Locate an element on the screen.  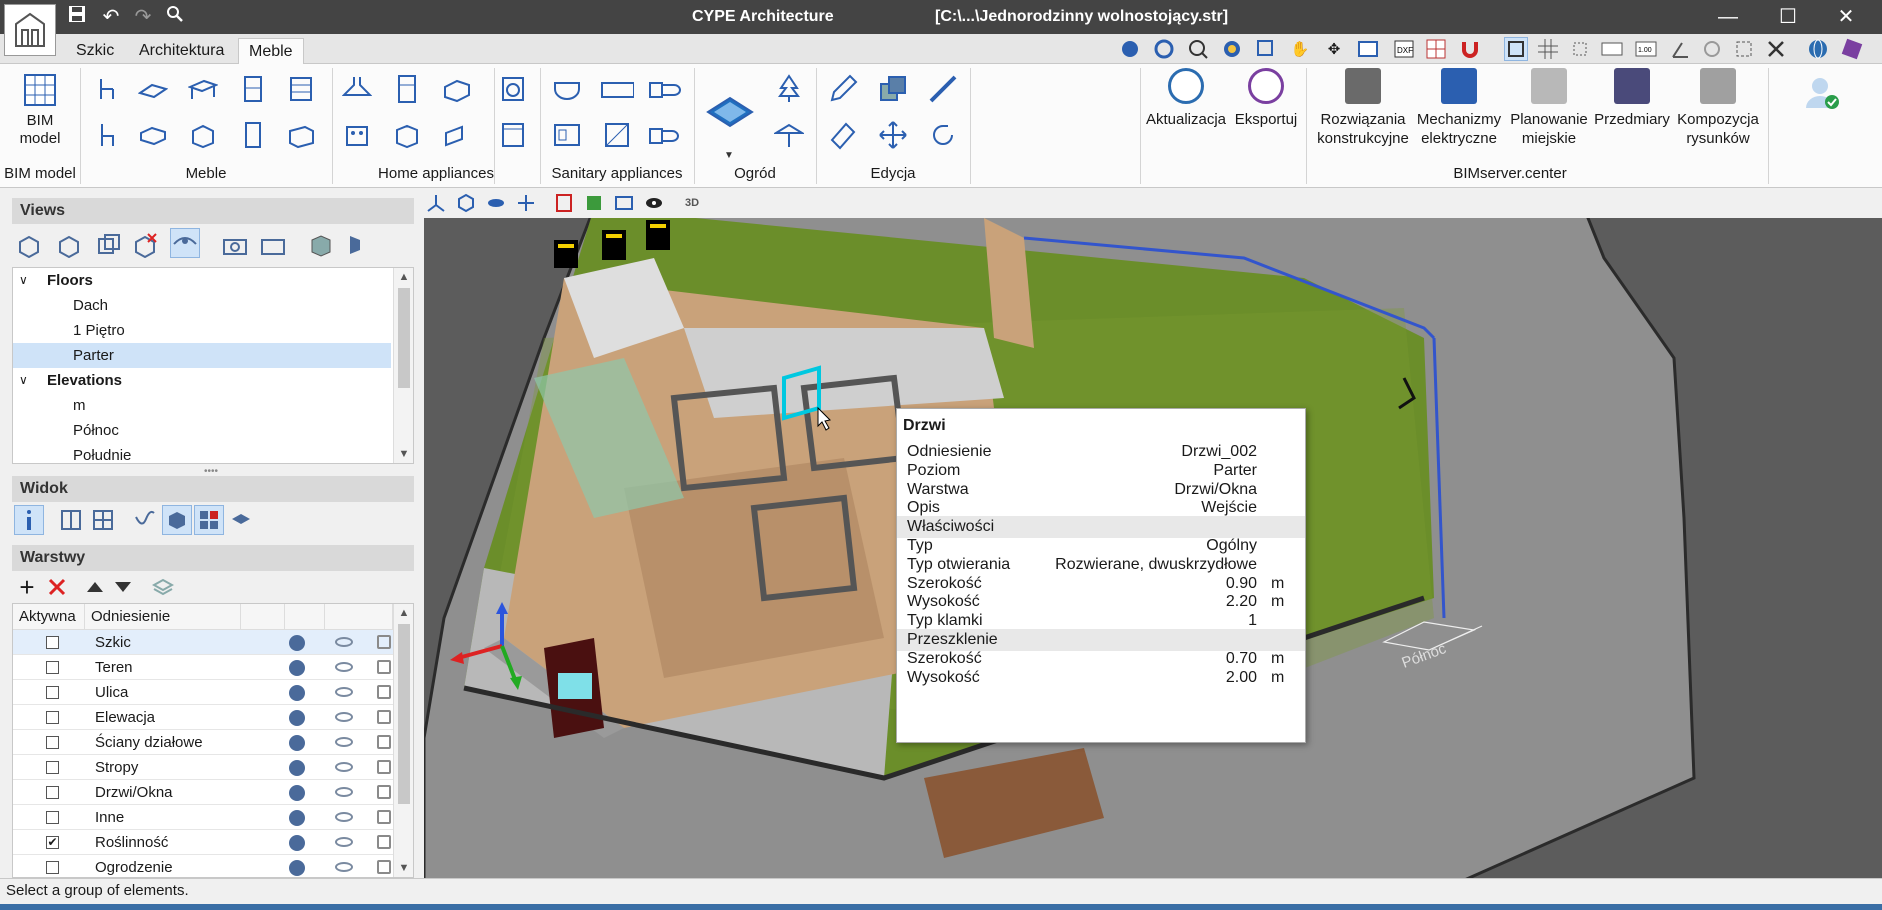
layer-row: ✔ Roślinność is located at coordinates (203, 842).